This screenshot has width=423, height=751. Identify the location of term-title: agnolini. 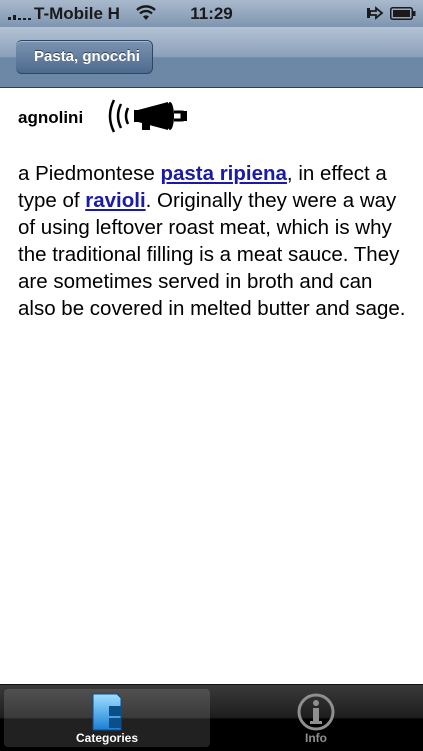
(51, 117).